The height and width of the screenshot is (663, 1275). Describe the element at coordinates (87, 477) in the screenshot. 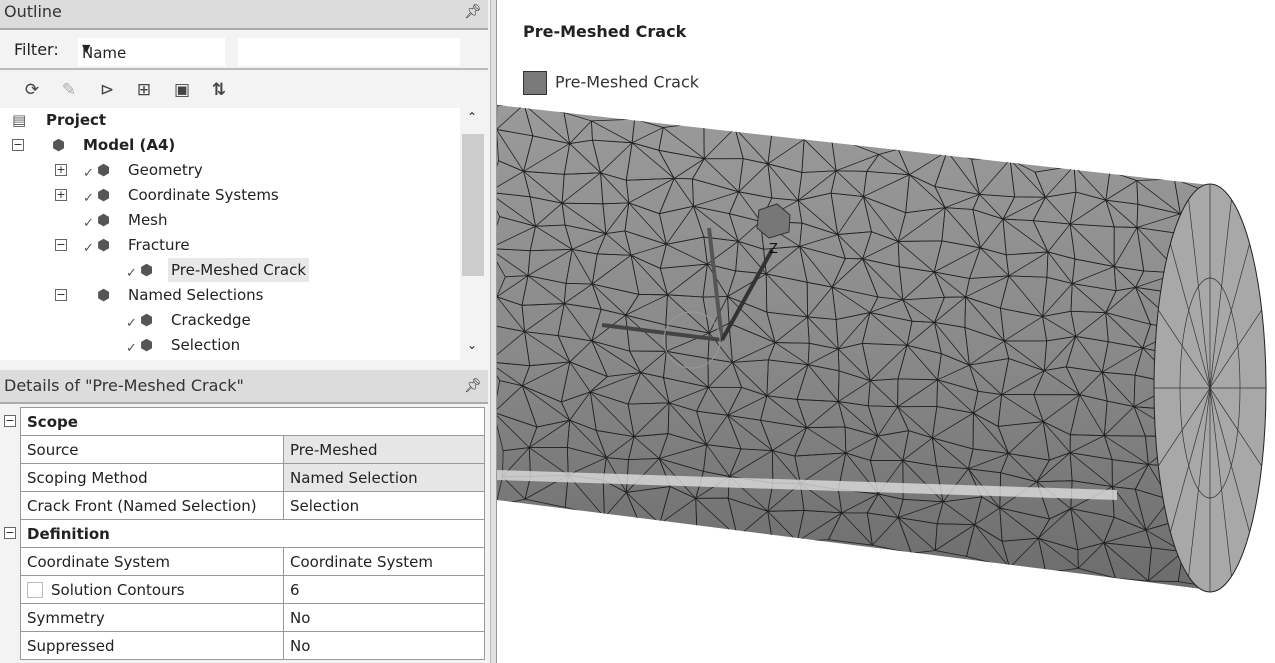

I see `property-name-text: Scoping Method` at that location.